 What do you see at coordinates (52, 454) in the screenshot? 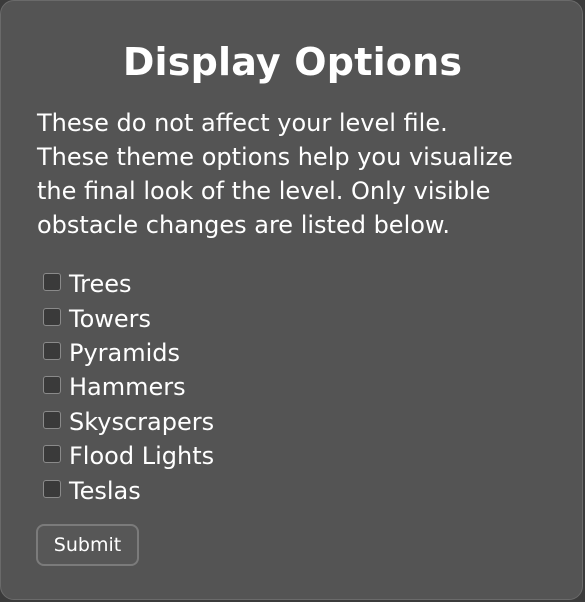
I see `flood-lights-checkbox` at bounding box center [52, 454].